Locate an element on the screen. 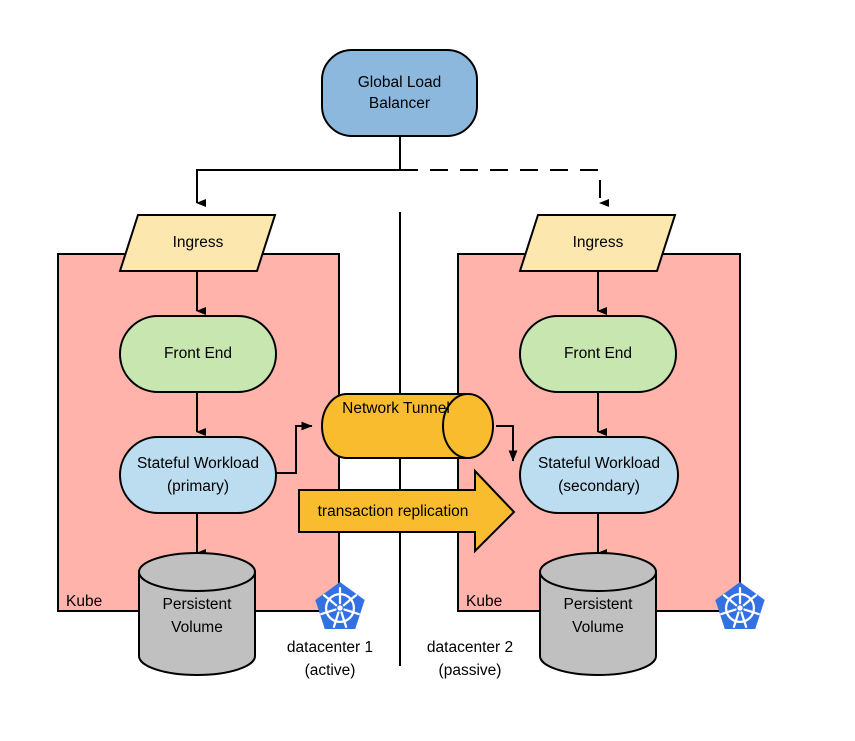 The image size is (855, 741). transaction-replication-label: transaction replication is located at coordinates (393, 511).